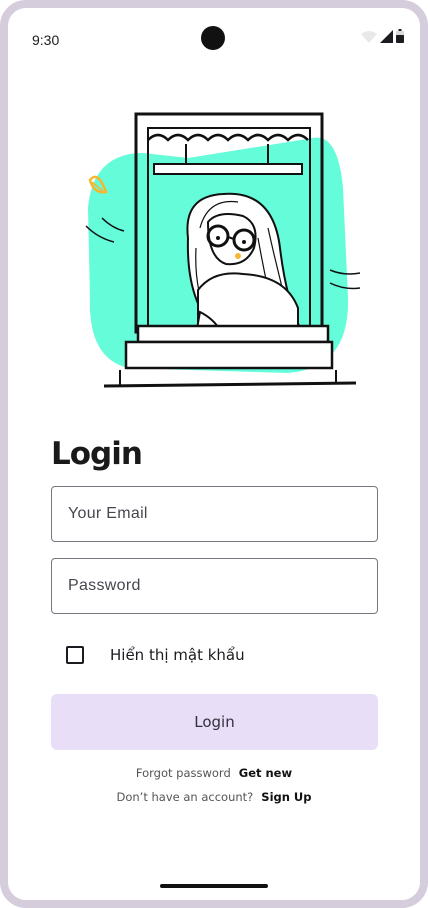 This screenshot has height=908, width=428. Describe the element at coordinates (214, 514) in the screenshot. I see `email-field` at that location.